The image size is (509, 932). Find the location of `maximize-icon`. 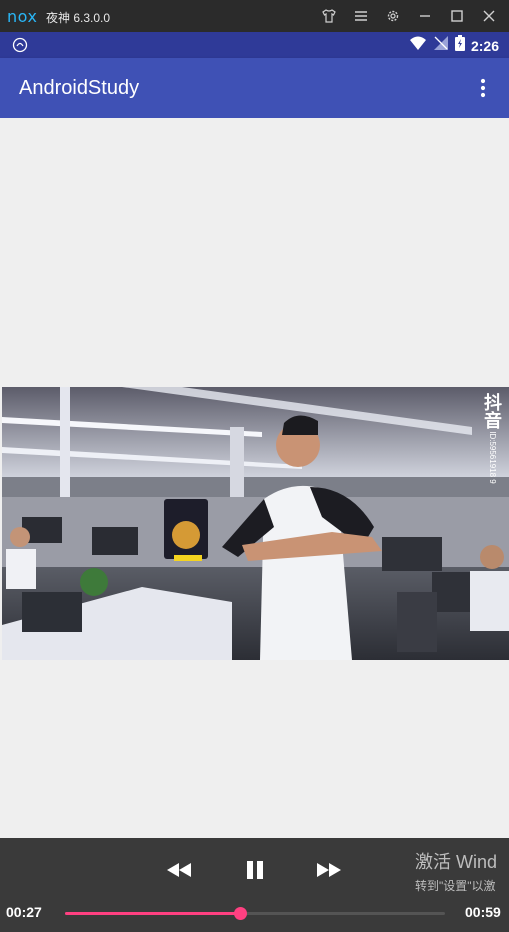

maximize-icon is located at coordinates (457, 16).